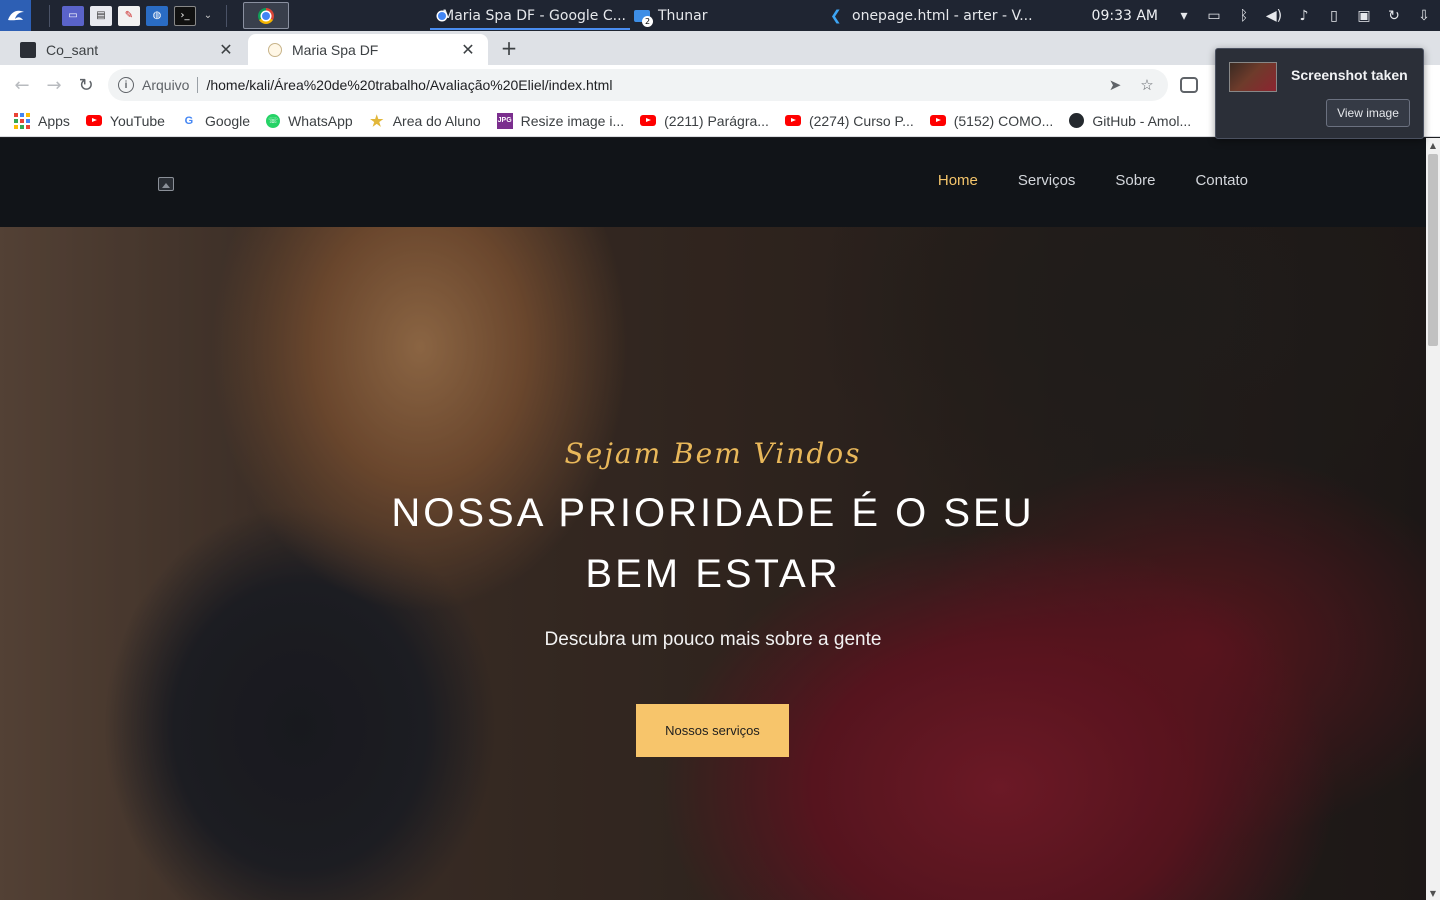 Image resolution: width=1440 pixels, height=900 pixels. I want to click on scroll-up-arrow-icon: ▲, so click(1433, 145).